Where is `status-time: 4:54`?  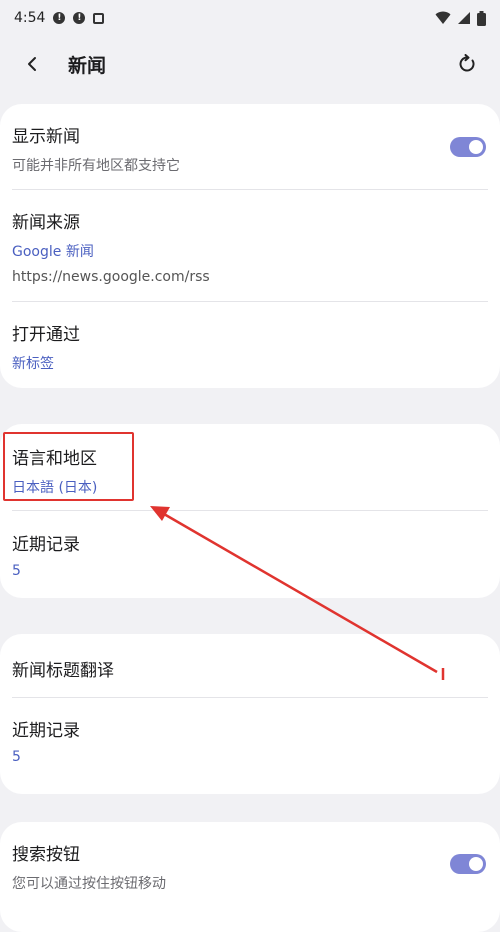 status-time: 4:54 is located at coordinates (30, 18).